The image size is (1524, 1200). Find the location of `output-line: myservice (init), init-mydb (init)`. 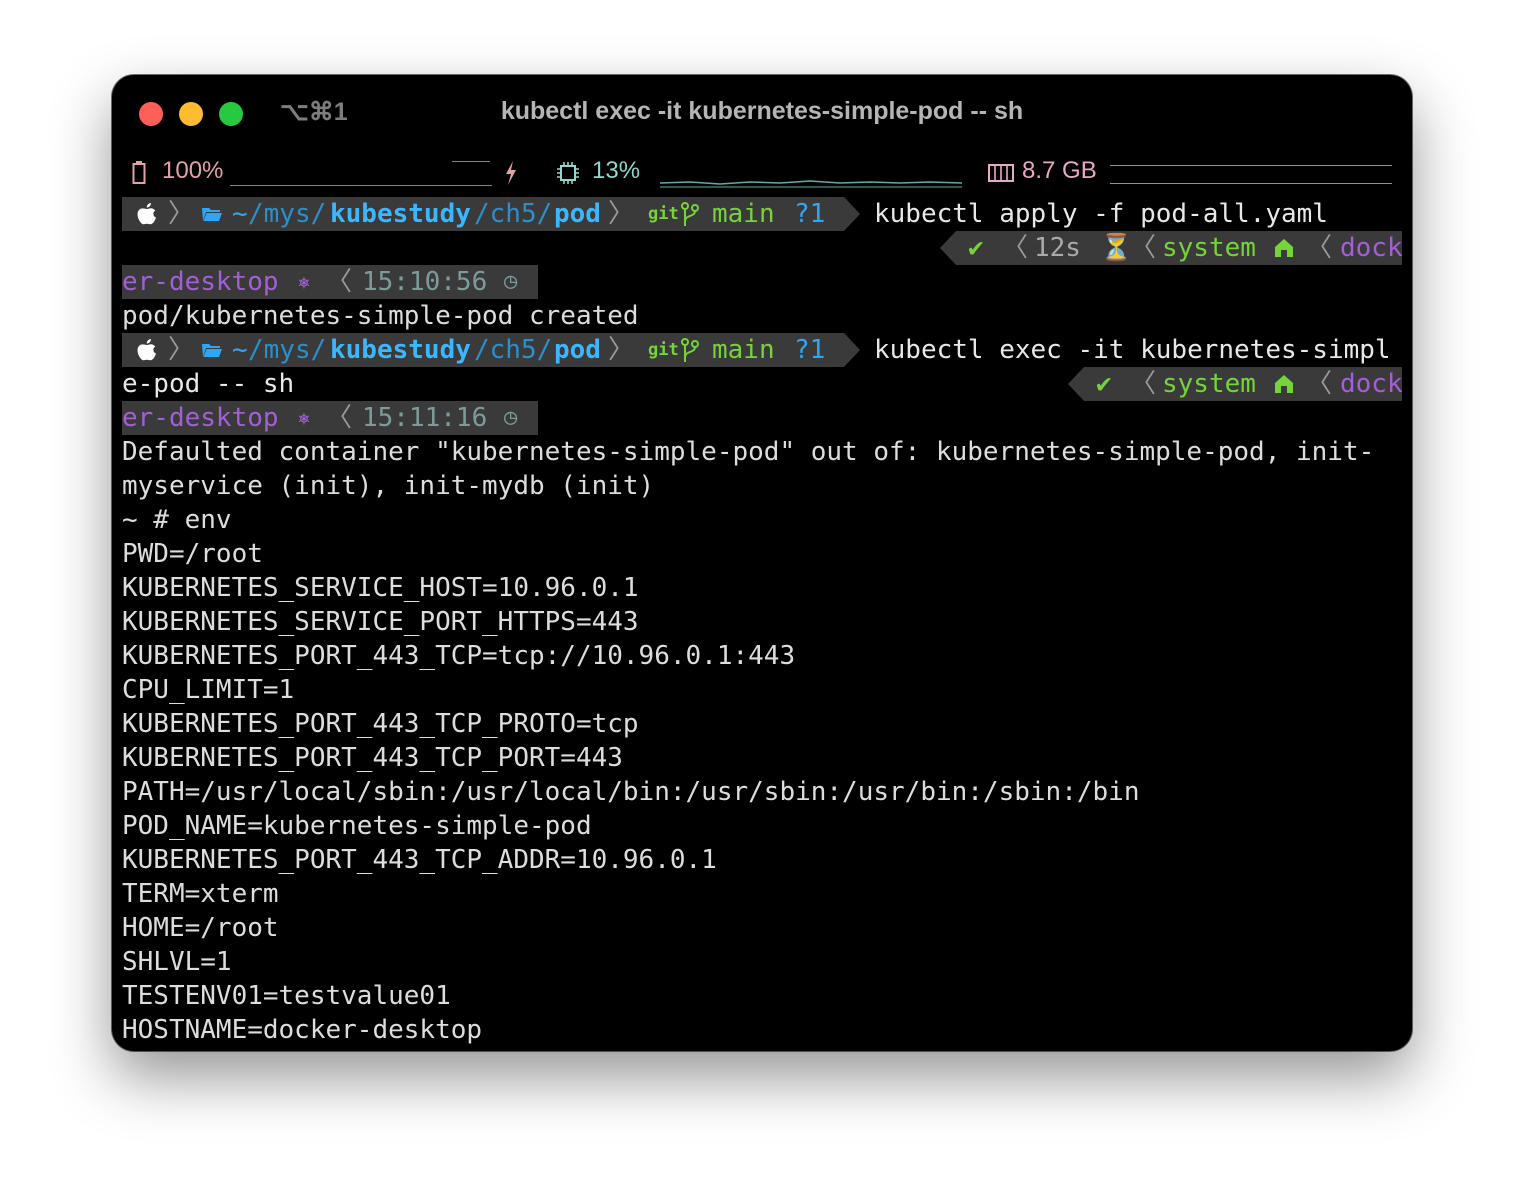

output-line: myservice (init), init-mydb (init) is located at coordinates (388, 486).